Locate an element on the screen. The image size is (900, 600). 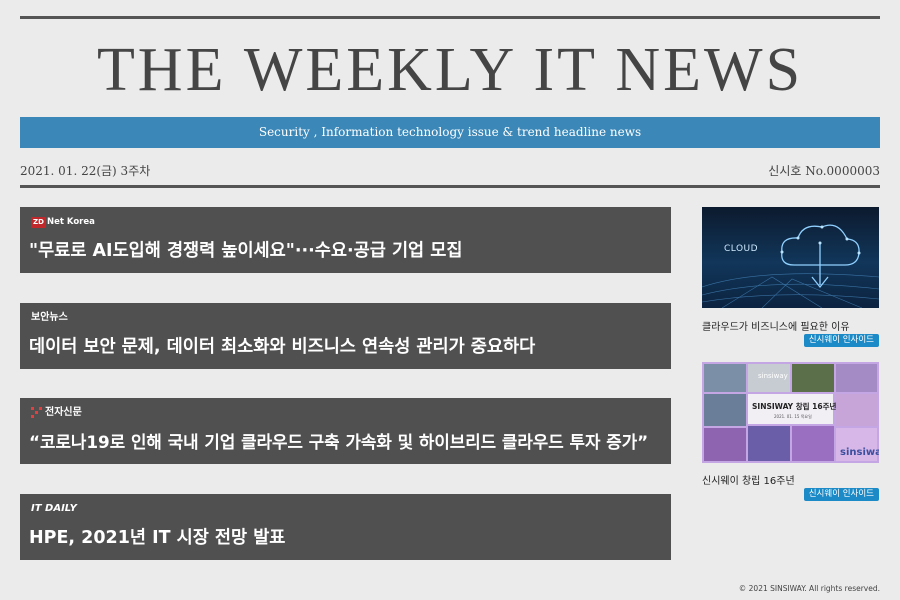
news-source-label: 전자신문 is located at coordinates (63, 412).